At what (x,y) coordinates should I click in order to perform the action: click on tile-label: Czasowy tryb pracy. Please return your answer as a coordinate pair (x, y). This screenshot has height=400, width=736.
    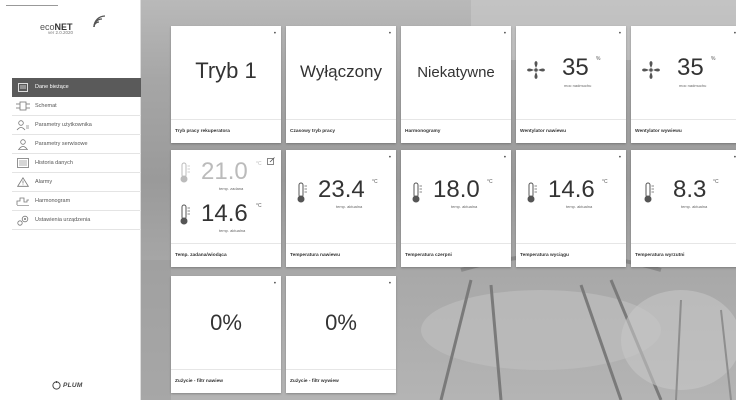
    Looking at the image, I should click on (341, 131).